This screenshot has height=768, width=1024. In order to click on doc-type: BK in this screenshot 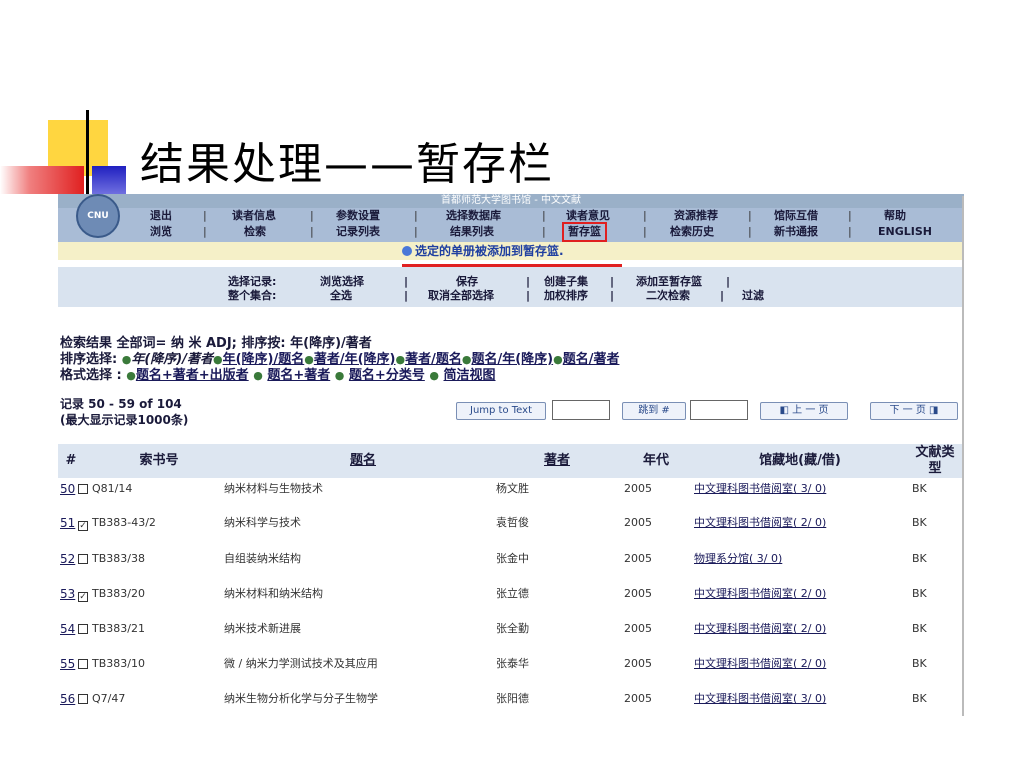, I will do `click(919, 663)`.